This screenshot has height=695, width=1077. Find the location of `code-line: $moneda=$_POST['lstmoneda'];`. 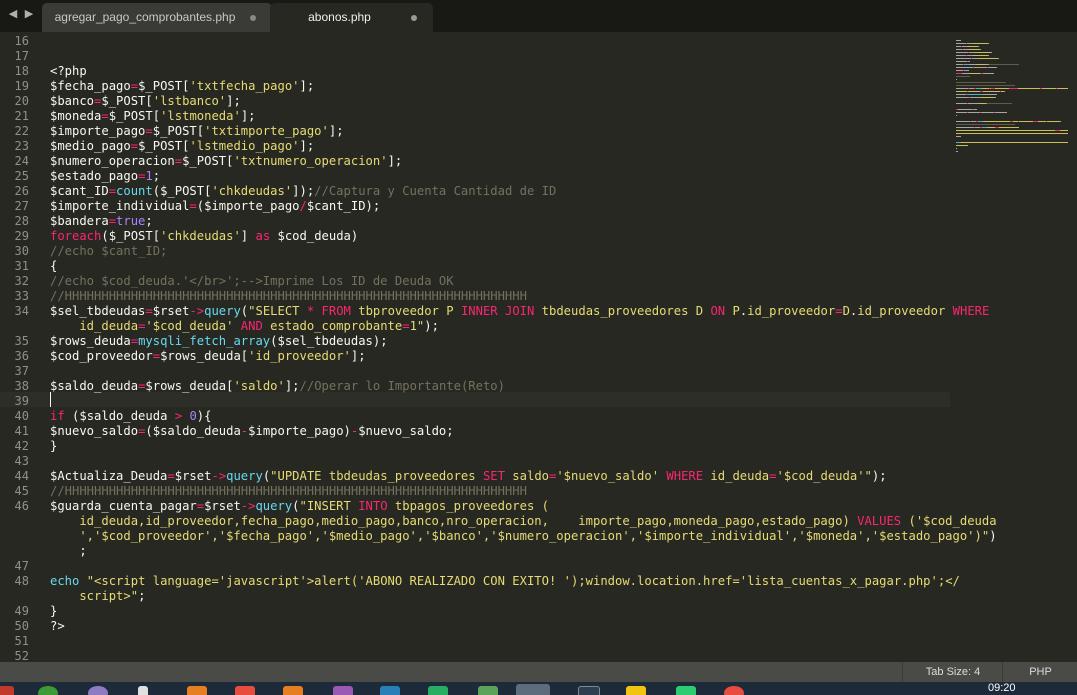

code-line: $moneda=$_POST['lstmoneda']; is located at coordinates (153, 116).